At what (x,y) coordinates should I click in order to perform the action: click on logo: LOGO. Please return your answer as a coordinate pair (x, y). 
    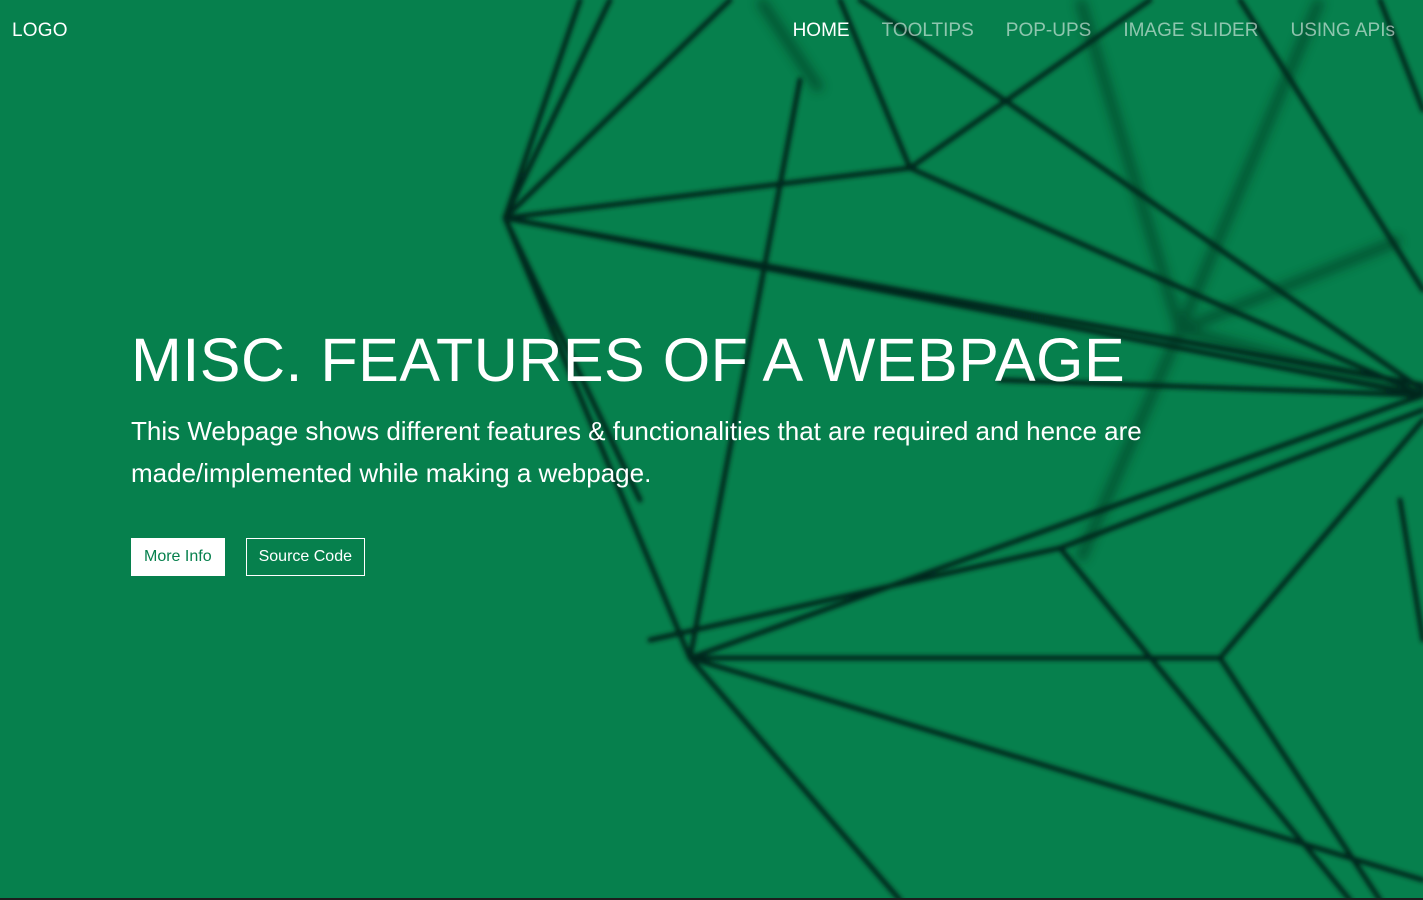
    Looking at the image, I should click on (40, 31).